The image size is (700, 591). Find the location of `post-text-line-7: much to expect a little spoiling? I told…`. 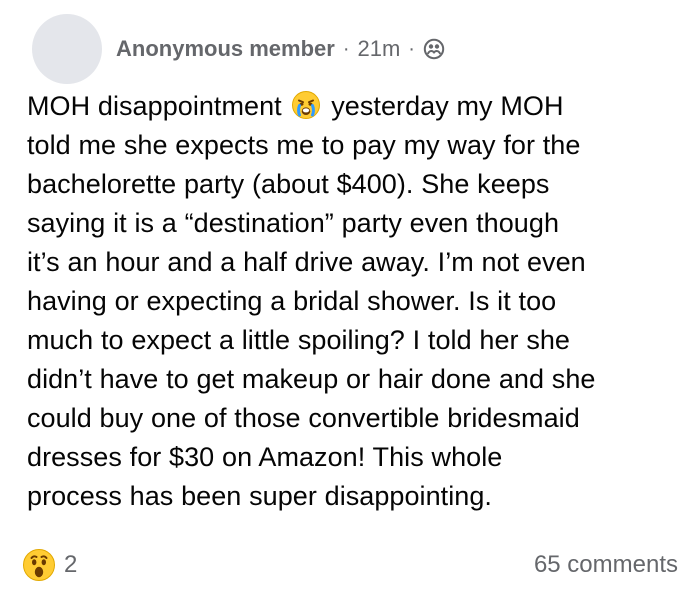

post-text-line-7: much to expect a little spoiling? I told… is located at coordinates (298, 340).